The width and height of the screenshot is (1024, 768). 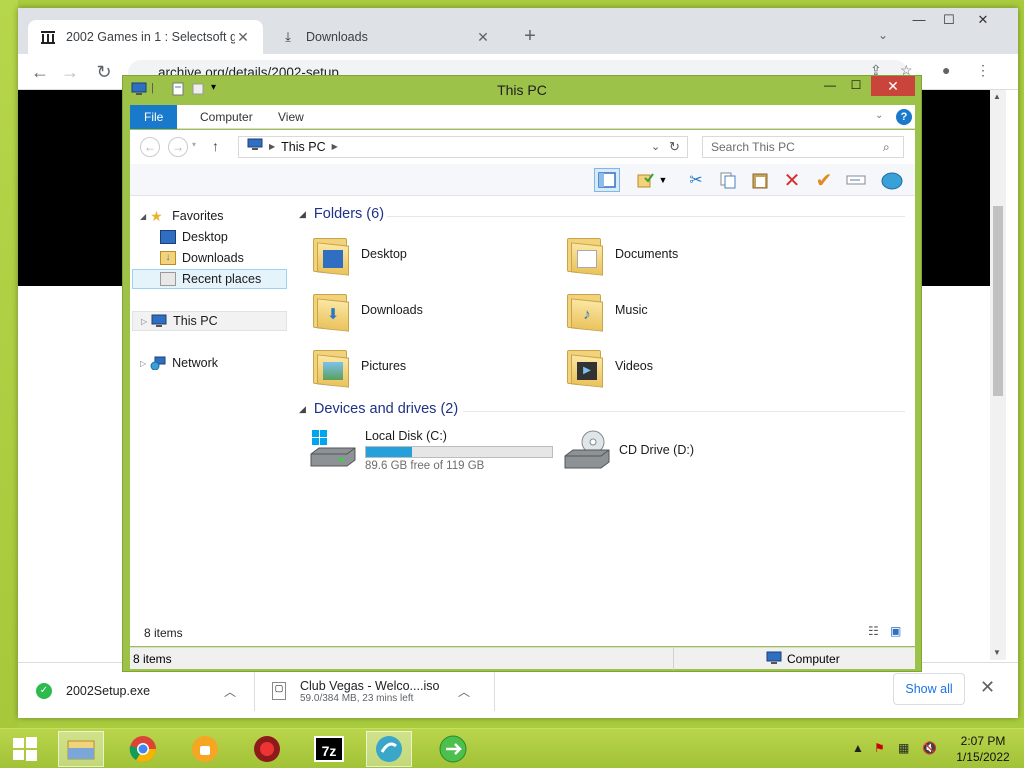 I want to click on vpn-taskbar, so click(x=205, y=749).